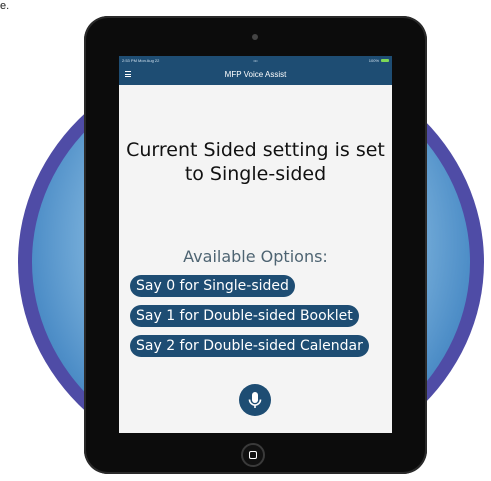 The height and width of the screenshot is (481, 491). I want to click on camera-icon, so click(255, 37).